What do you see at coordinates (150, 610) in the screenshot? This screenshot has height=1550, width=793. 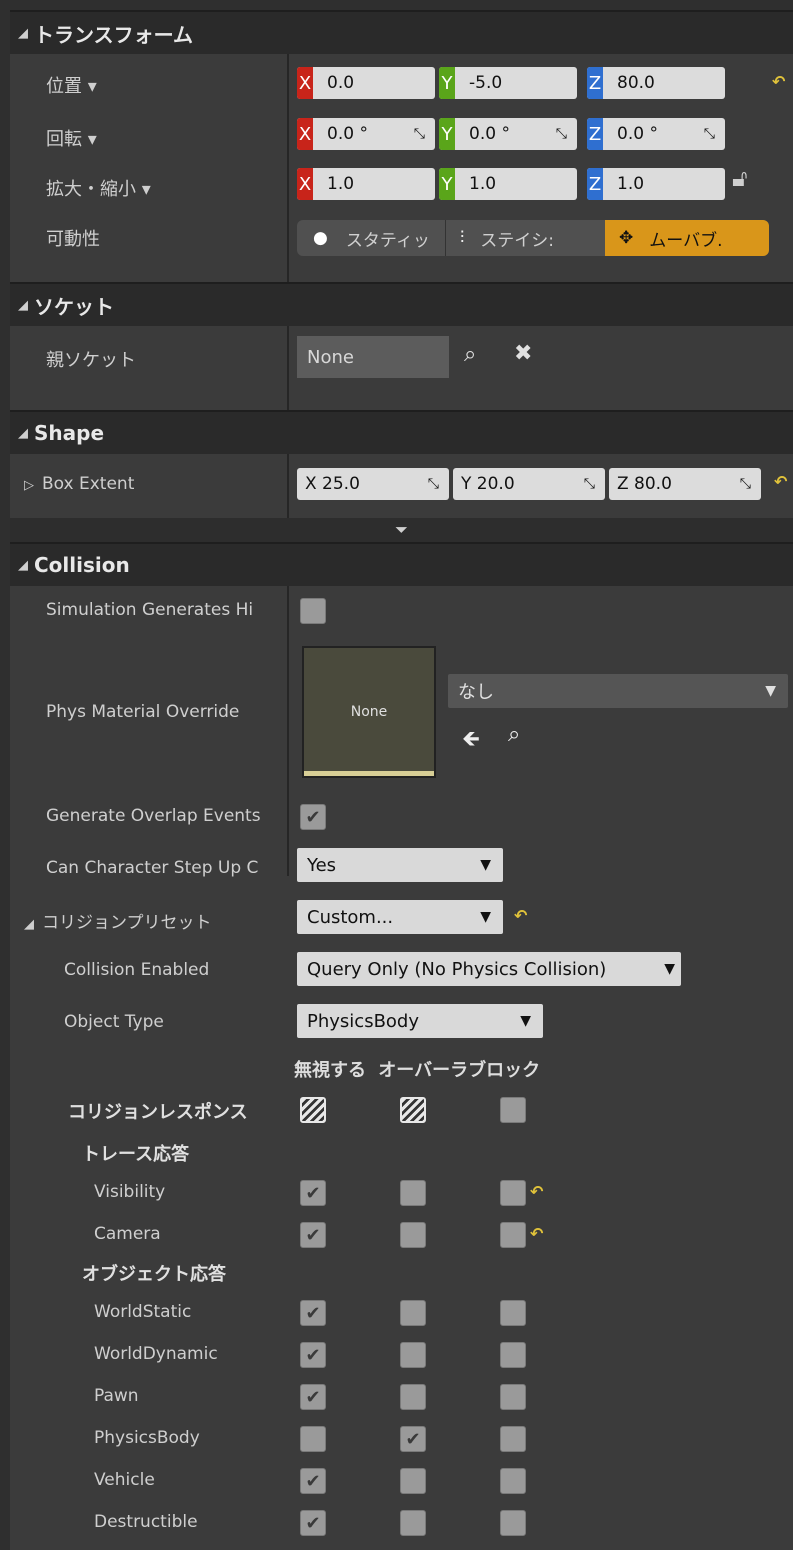 I see `sim-hit-label: Simulation Generates Hi` at bounding box center [150, 610].